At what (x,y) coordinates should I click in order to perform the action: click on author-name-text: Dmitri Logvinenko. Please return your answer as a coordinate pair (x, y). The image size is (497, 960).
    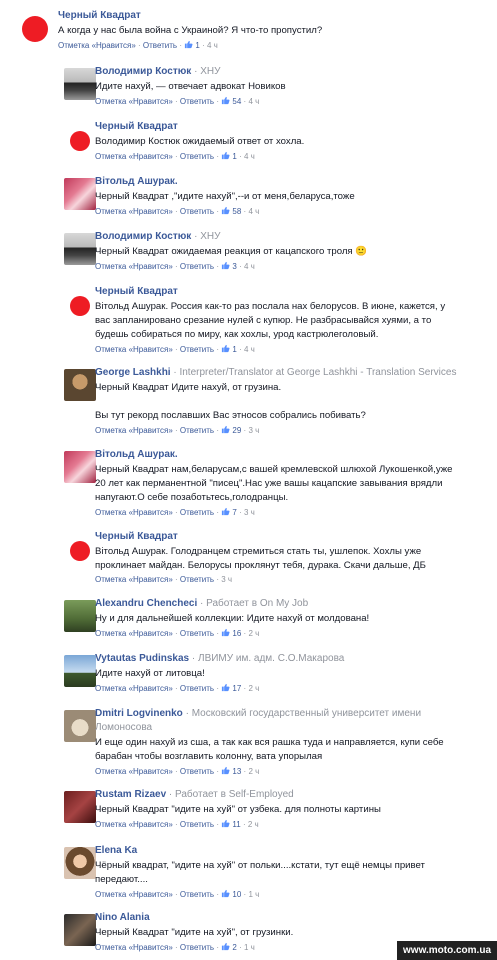
    Looking at the image, I should click on (139, 713).